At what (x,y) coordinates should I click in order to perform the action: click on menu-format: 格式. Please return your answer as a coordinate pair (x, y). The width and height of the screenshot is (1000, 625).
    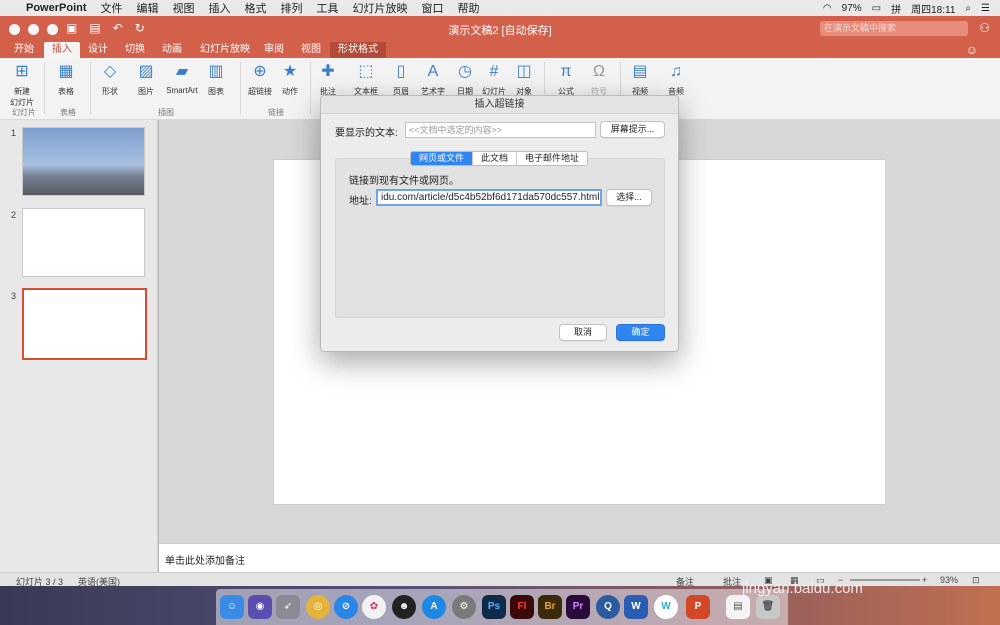
    Looking at the image, I should click on (256, 8).